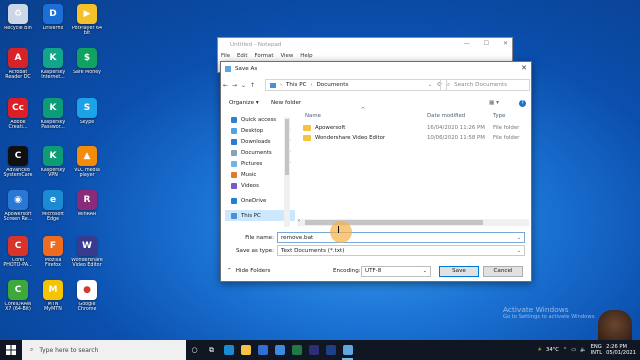  Describe the element at coordinates (279, 350) in the screenshot. I see `mail-taskbar-icon` at that location.